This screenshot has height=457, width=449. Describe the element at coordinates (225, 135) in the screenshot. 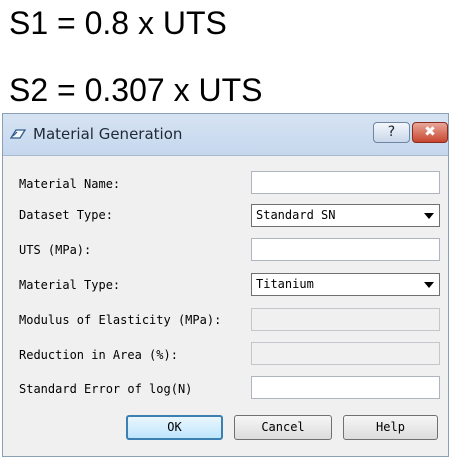

I see `title-bar: Material Generation ? ✖` at that location.